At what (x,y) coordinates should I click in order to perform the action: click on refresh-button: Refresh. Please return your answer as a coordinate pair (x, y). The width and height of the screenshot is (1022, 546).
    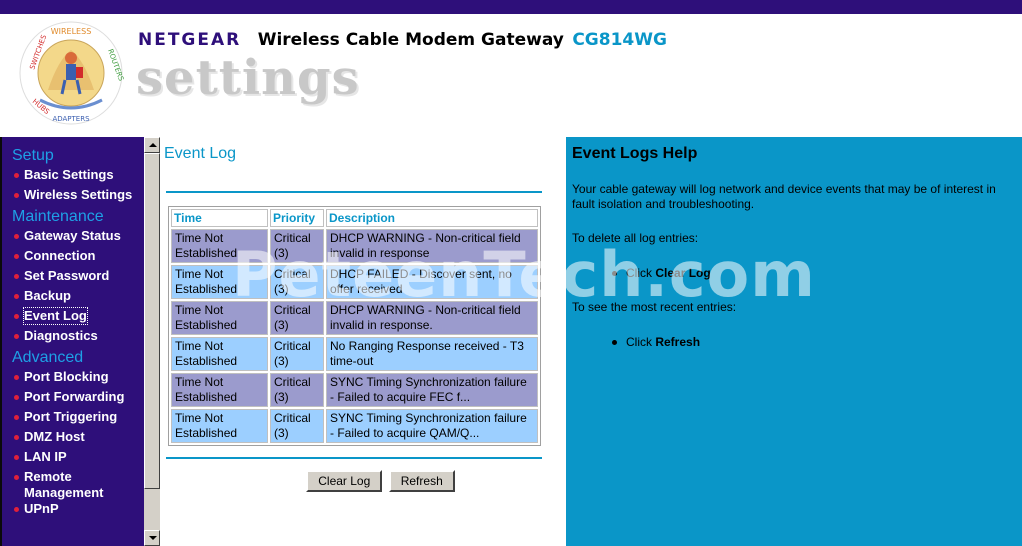
    Looking at the image, I should click on (421, 481).